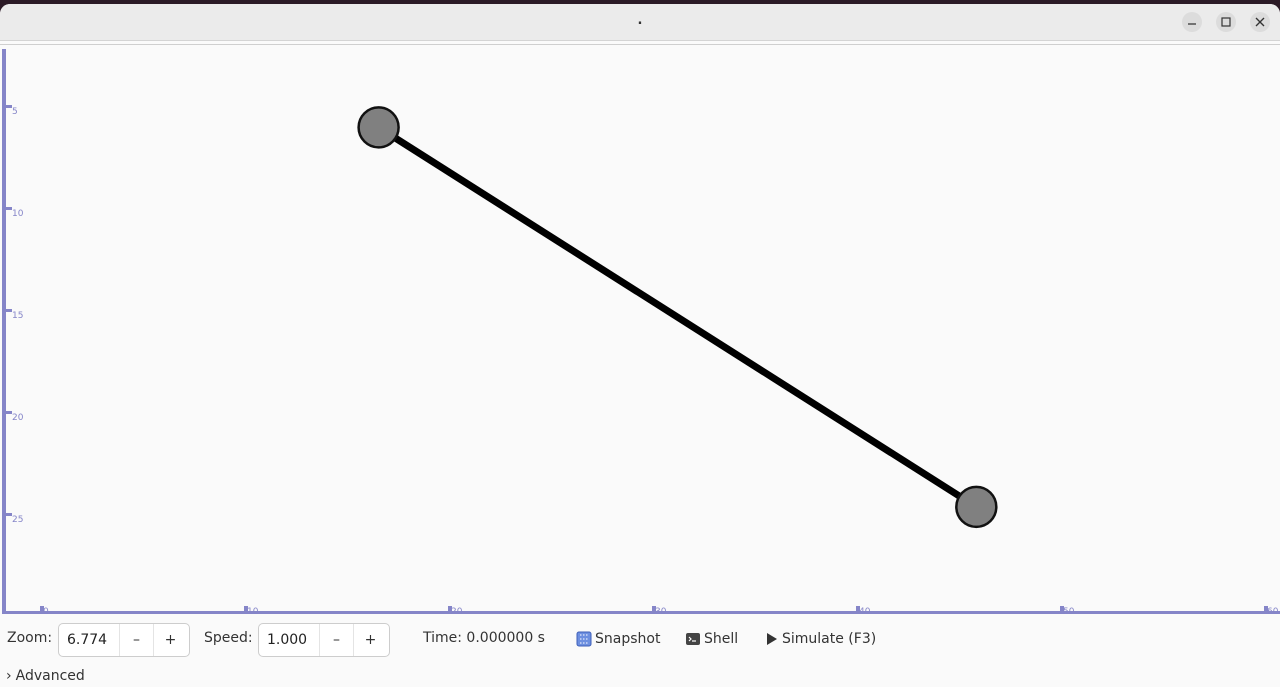 This screenshot has width=1280, height=687. I want to click on speed-decrement-button: –, so click(336, 640).